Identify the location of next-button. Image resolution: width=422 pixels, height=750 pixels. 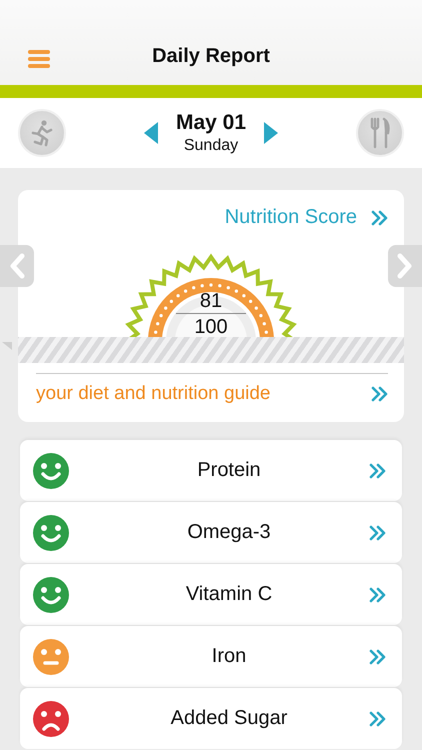
(405, 266).